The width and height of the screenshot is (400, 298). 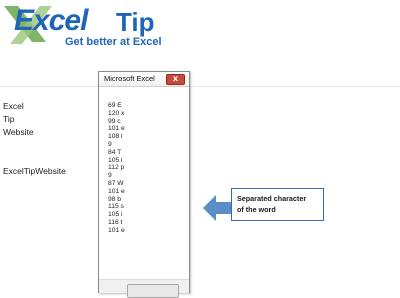 I want to click on message-line: 116 t, so click(x=115, y=222).